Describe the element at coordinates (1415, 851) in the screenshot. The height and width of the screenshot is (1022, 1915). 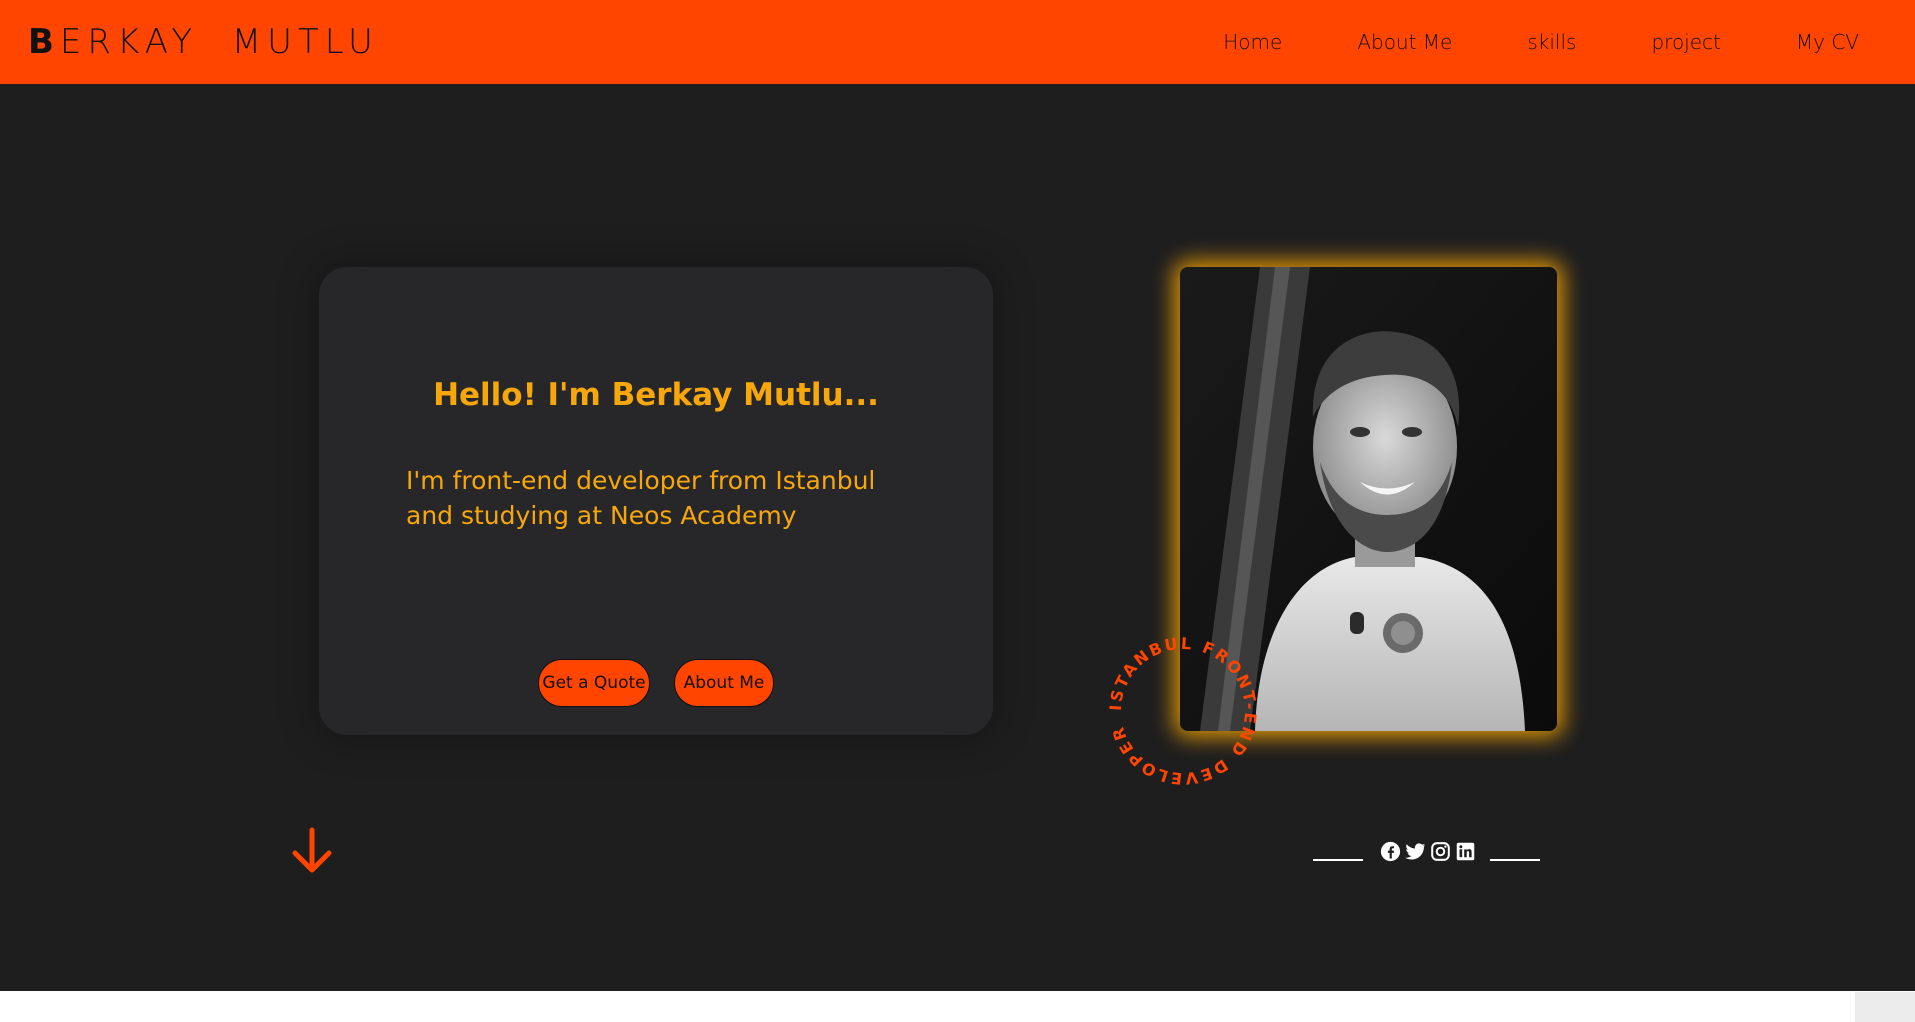
I see `twitter-icon` at that location.